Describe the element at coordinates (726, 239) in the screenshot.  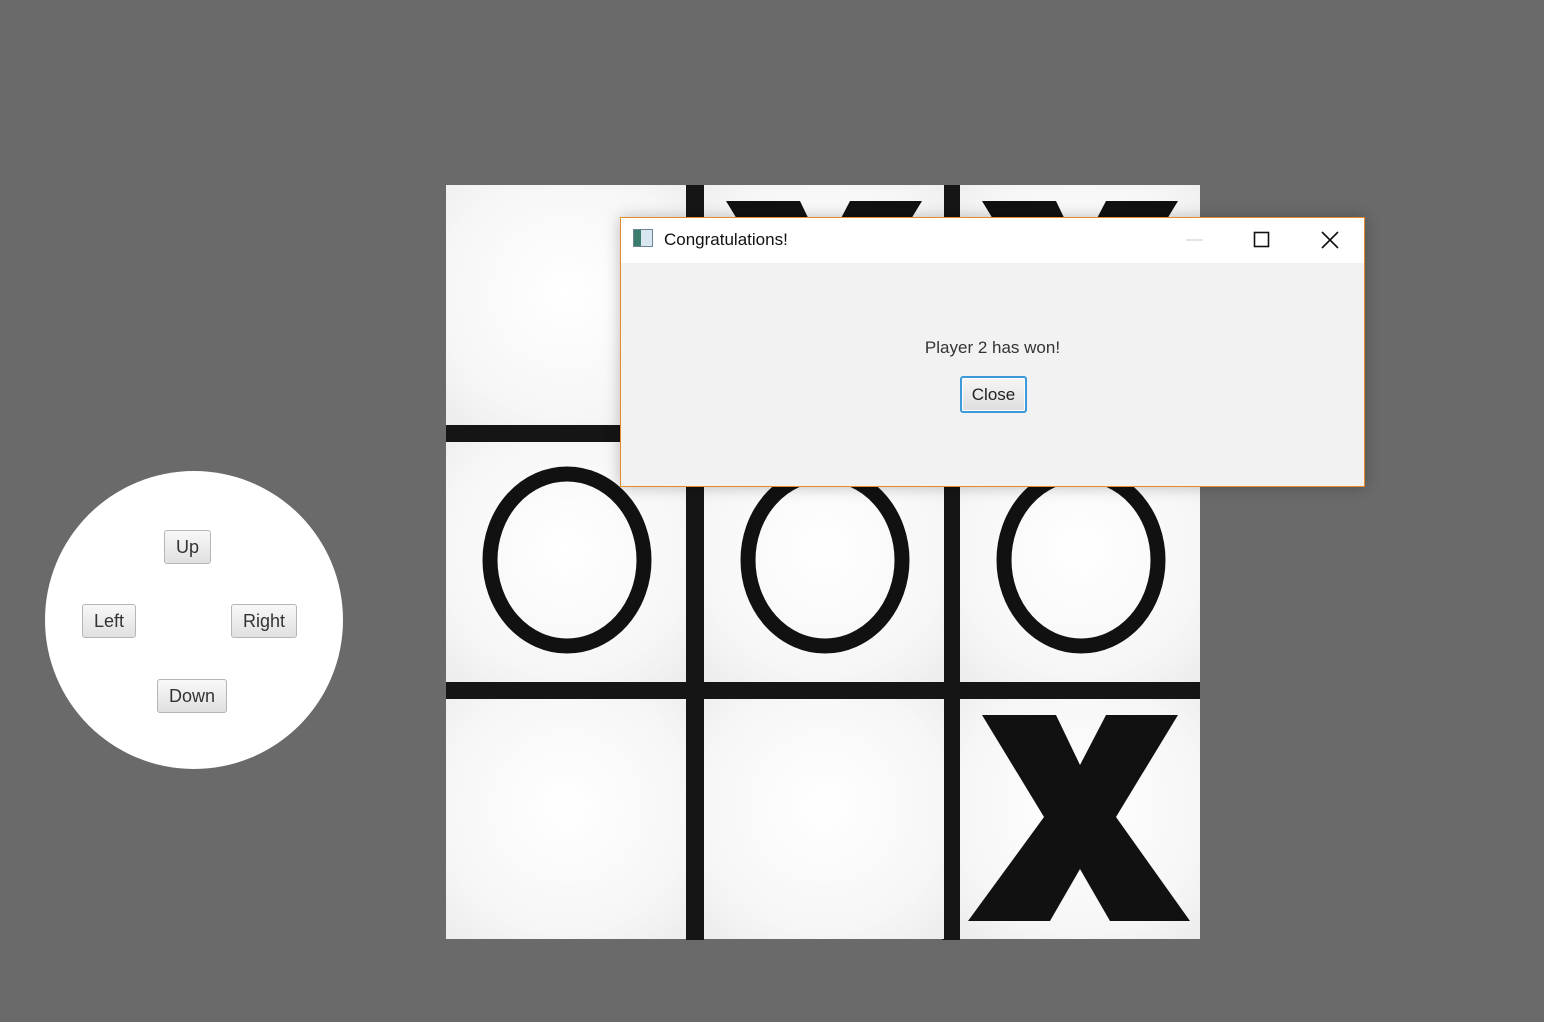
I see `dialog-title: Congratulations!` at that location.